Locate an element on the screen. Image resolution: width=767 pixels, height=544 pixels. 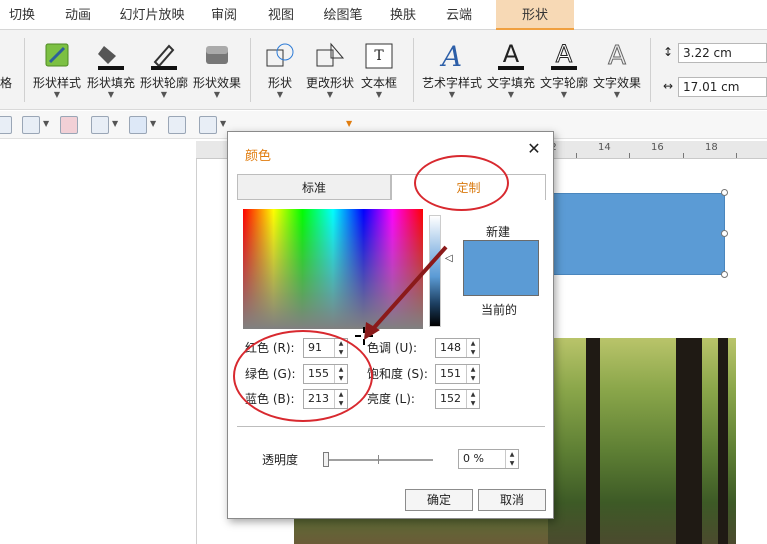
annotation-arrow is located at coordinates (406, 292).